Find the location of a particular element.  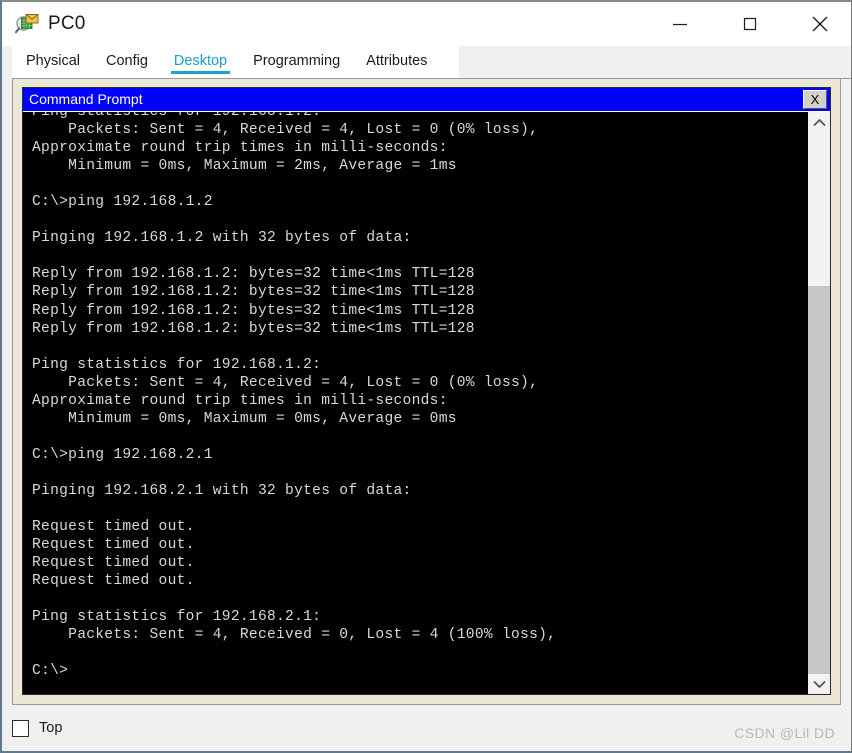

terminal-scrollbar is located at coordinates (819, 403).